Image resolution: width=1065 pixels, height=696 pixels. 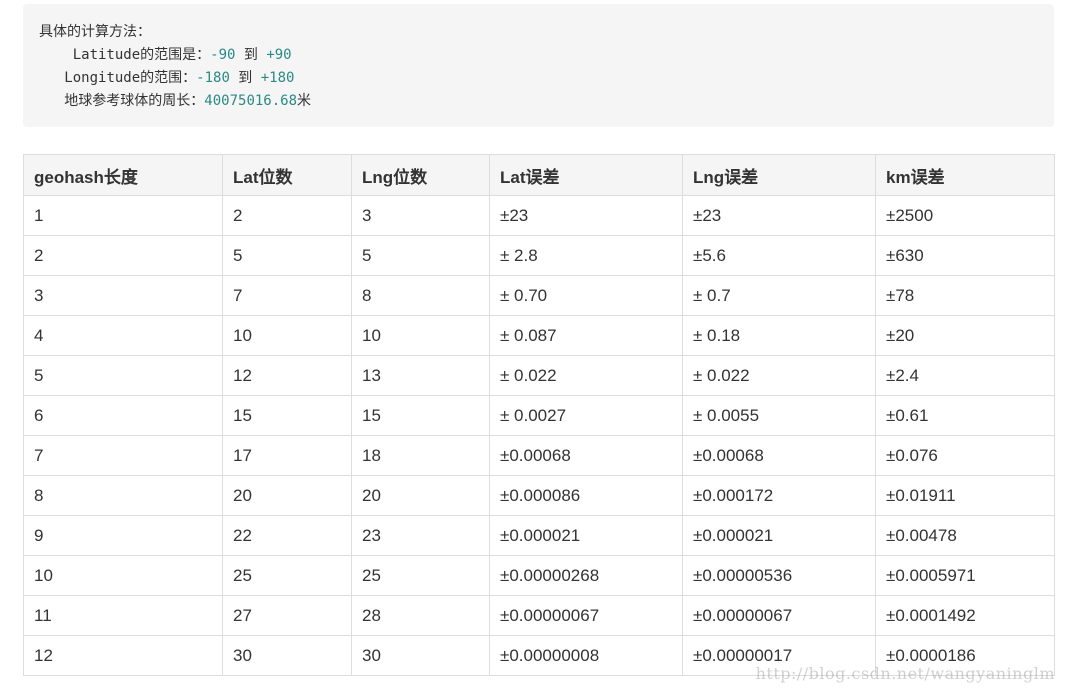 I want to click on cell-km-error: ±630, so click(x=965, y=255).